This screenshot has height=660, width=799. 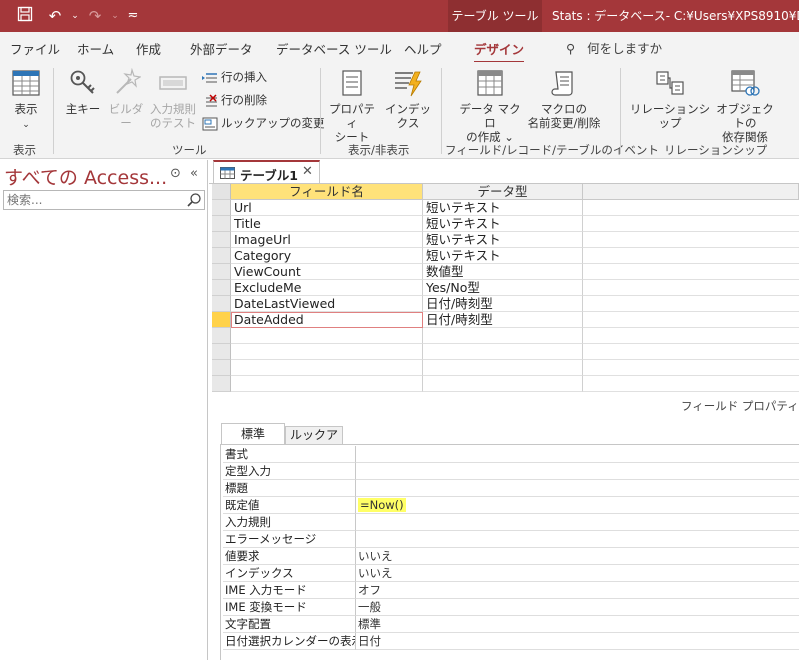 What do you see at coordinates (577, 607) in the screenshot?
I see `property-value: 一般` at bounding box center [577, 607].